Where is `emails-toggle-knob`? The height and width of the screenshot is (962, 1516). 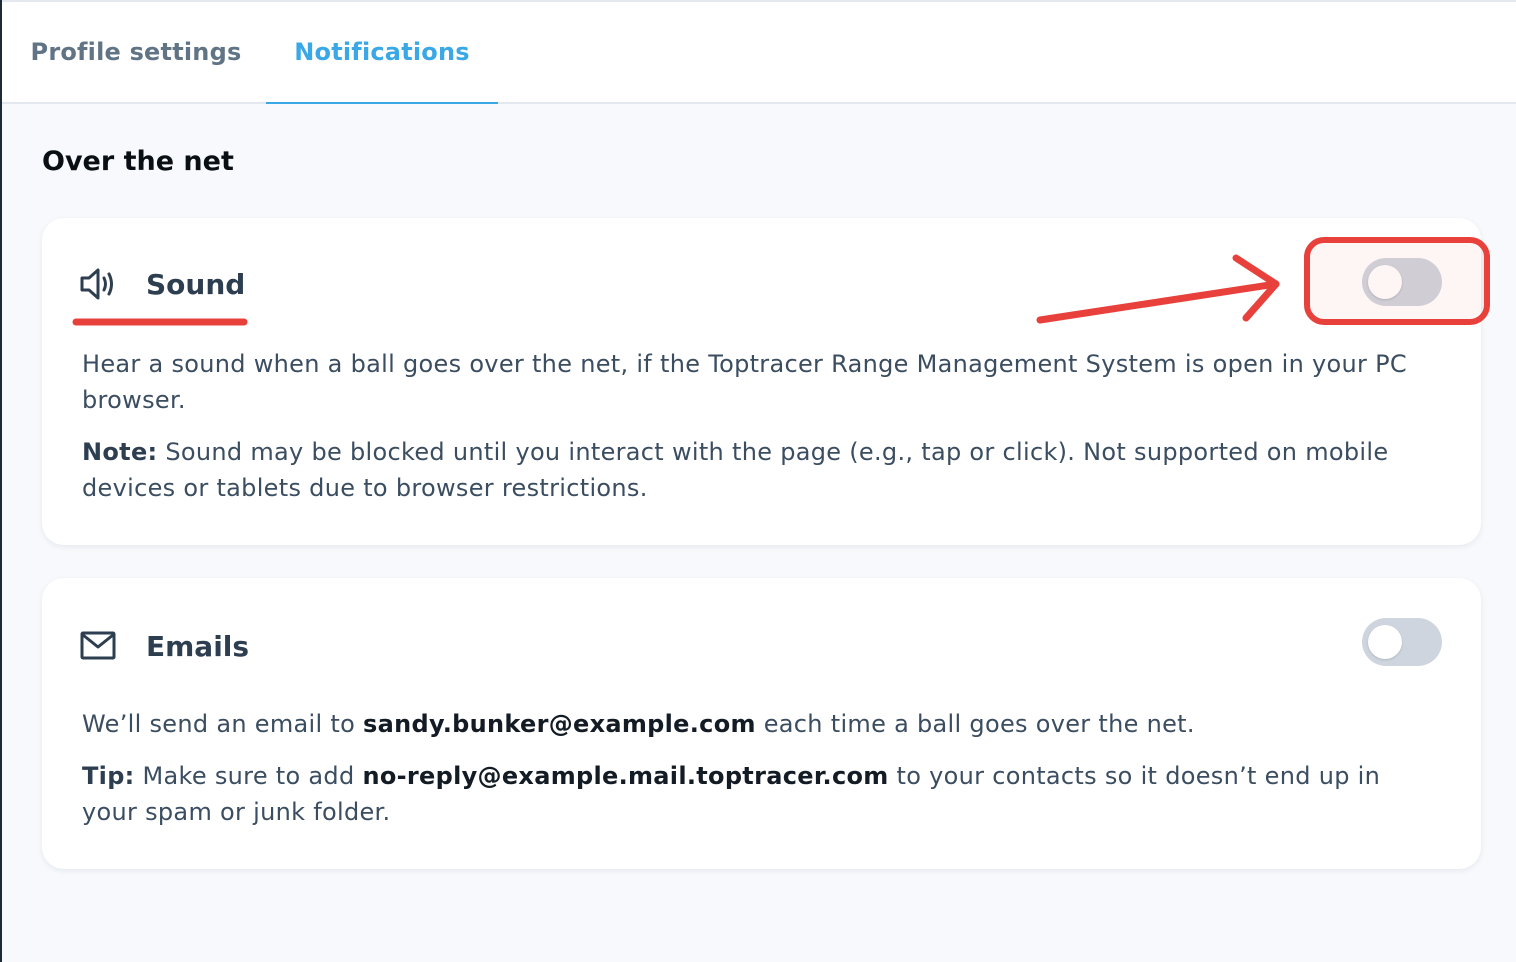 emails-toggle-knob is located at coordinates (1385, 642).